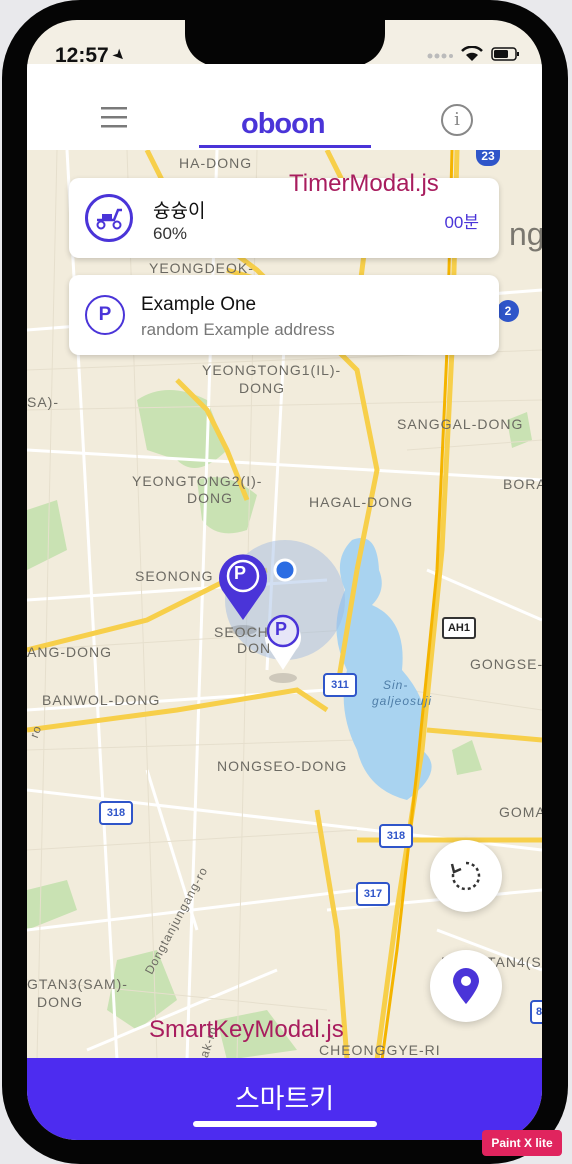 The height and width of the screenshot is (1164, 572). What do you see at coordinates (285, 146) in the screenshot?
I see `header-active-indicator` at bounding box center [285, 146].